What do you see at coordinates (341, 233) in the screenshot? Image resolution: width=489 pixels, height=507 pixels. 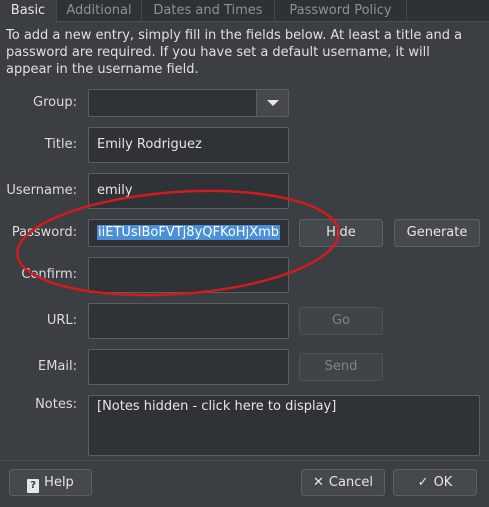 I see `hide-button: Hide` at bounding box center [341, 233].